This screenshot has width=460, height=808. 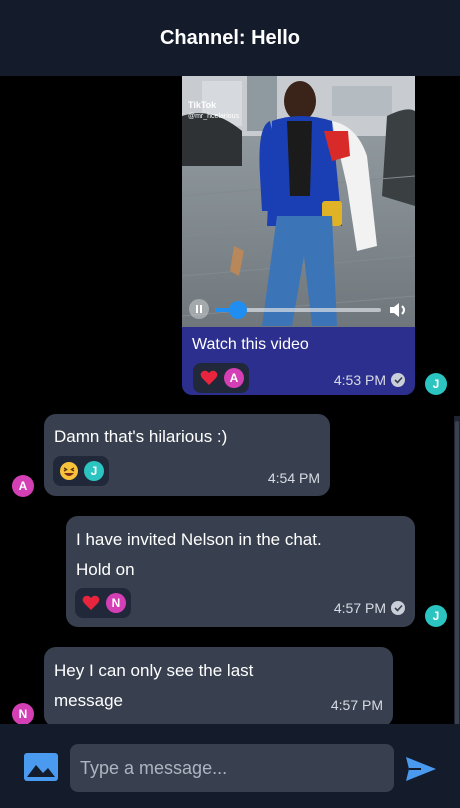 I want to click on reaction-bar: N, so click(x=103, y=603).